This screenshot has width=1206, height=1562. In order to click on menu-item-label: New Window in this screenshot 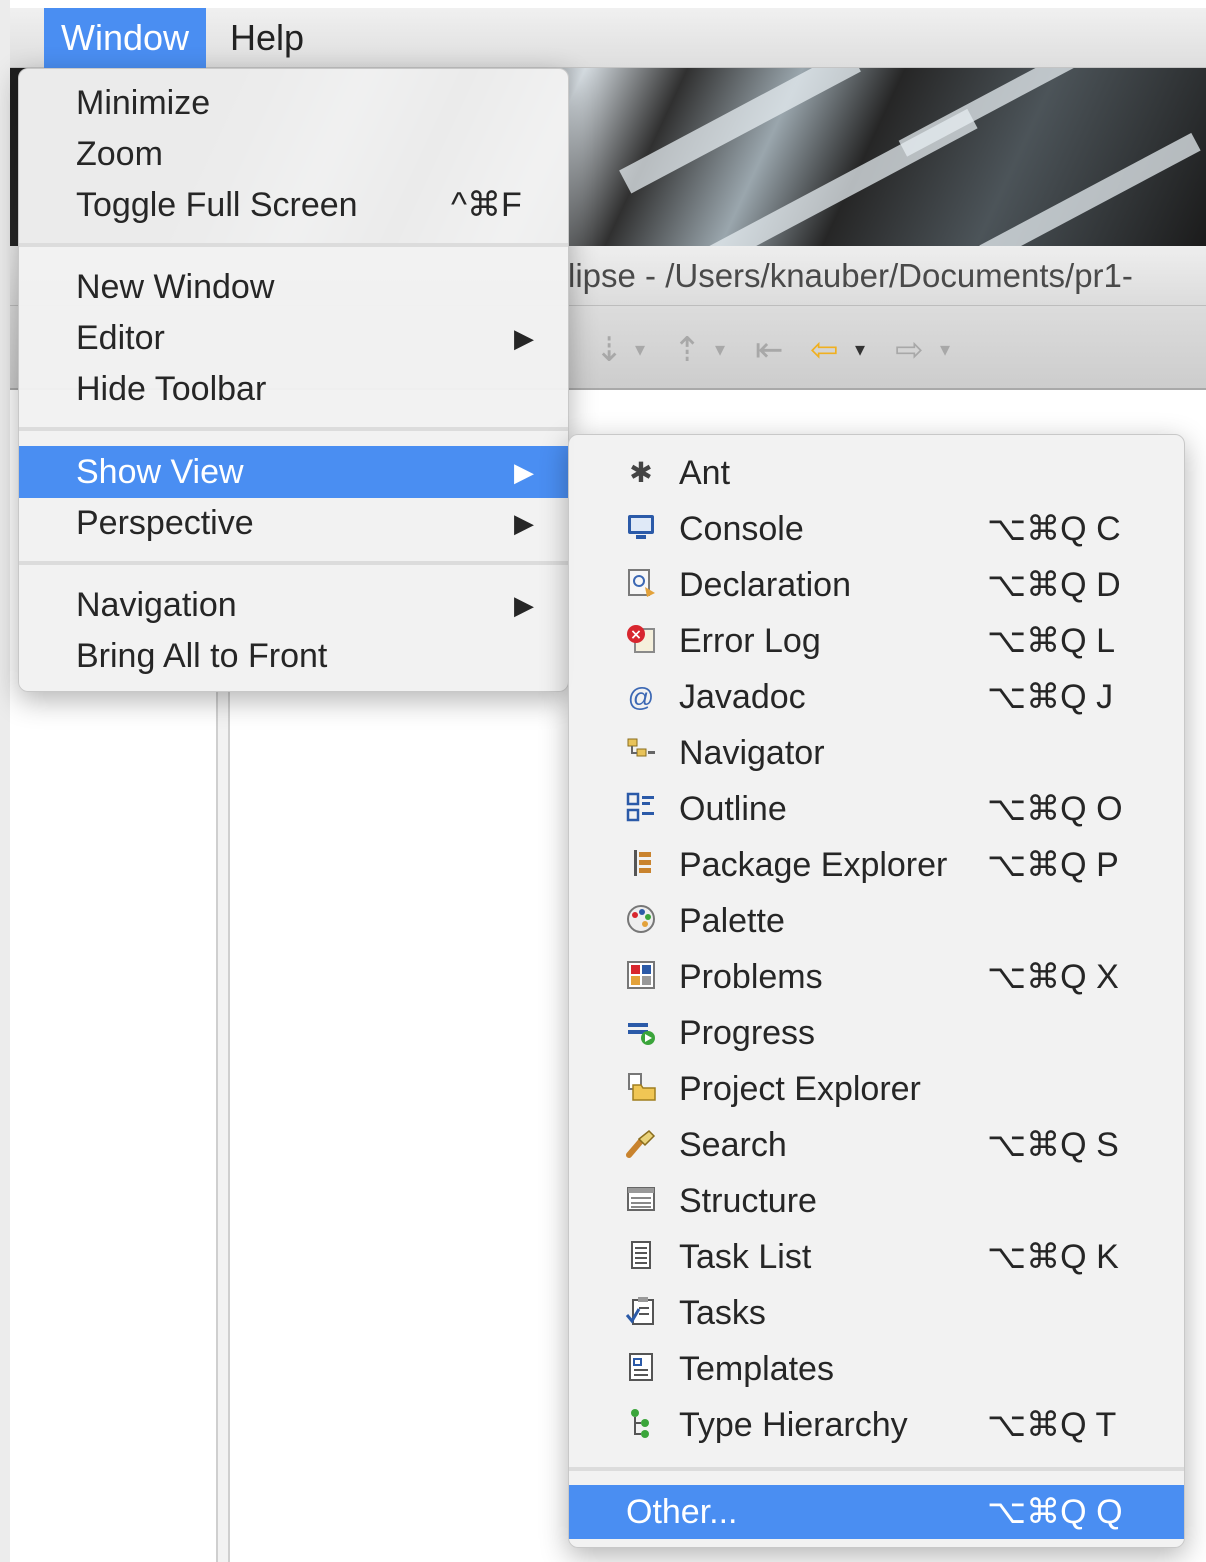, I will do `click(175, 287)`.